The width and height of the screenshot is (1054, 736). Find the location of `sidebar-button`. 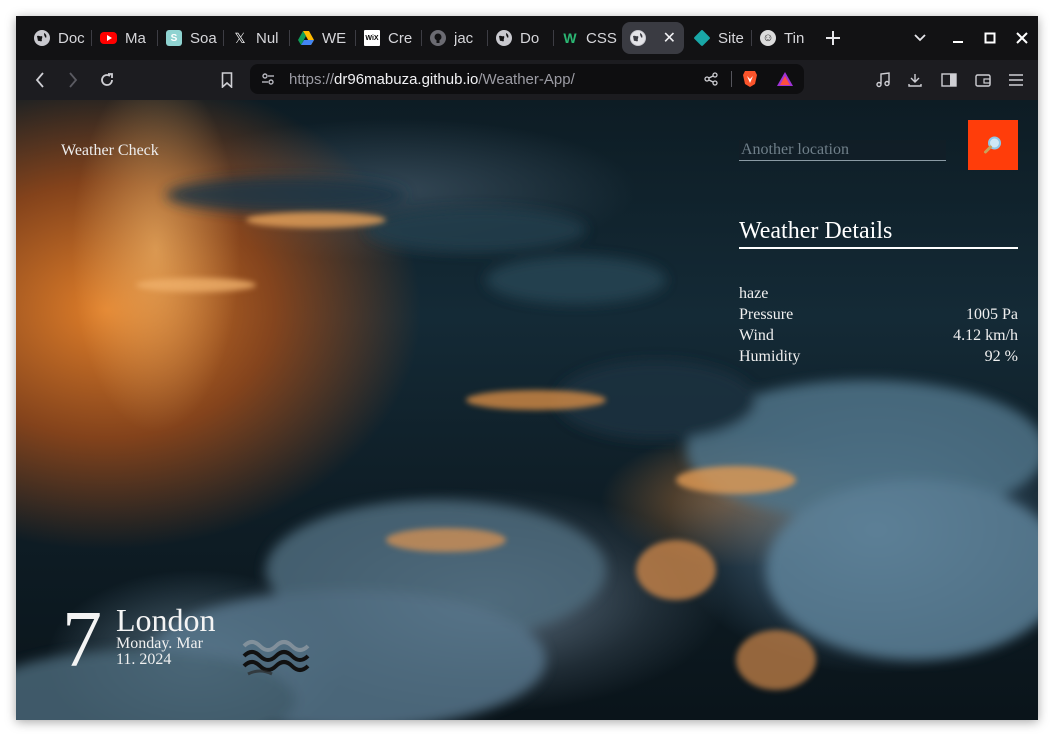

sidebar-button is located at coordinates (949, 80).